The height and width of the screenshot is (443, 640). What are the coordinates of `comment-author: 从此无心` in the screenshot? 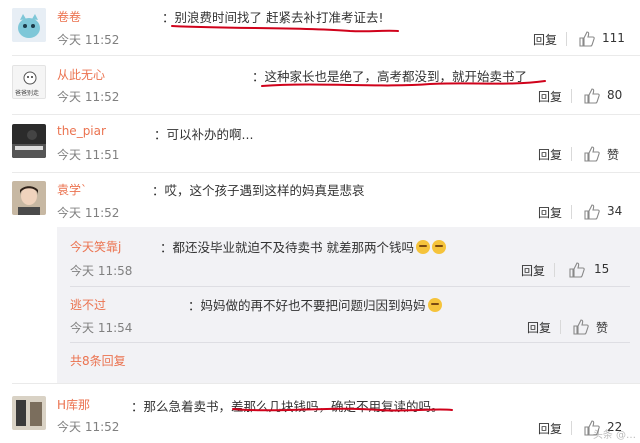 It's located at (81, 74).